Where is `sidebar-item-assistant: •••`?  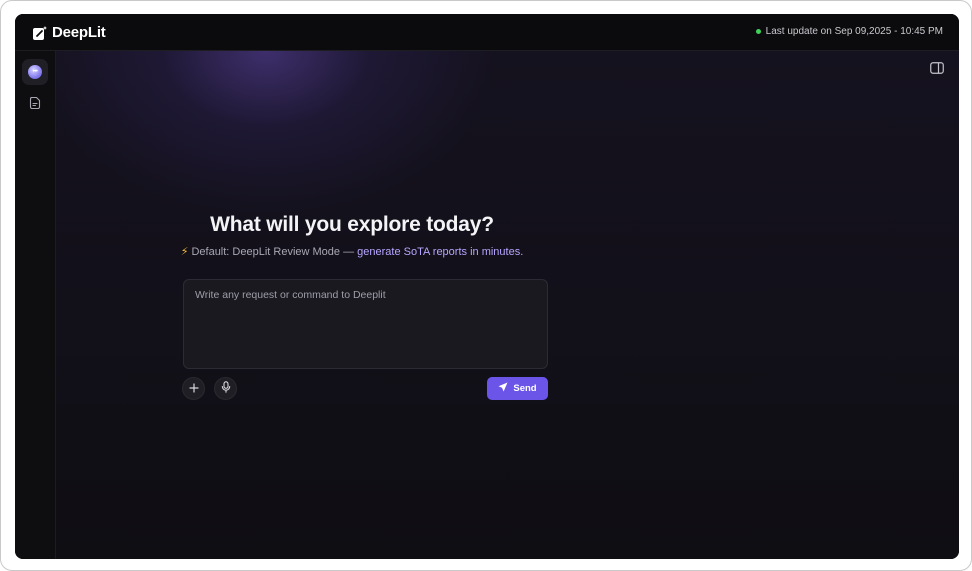 sidebar-item-assistant: ••• is located at coordinates (35, 72).